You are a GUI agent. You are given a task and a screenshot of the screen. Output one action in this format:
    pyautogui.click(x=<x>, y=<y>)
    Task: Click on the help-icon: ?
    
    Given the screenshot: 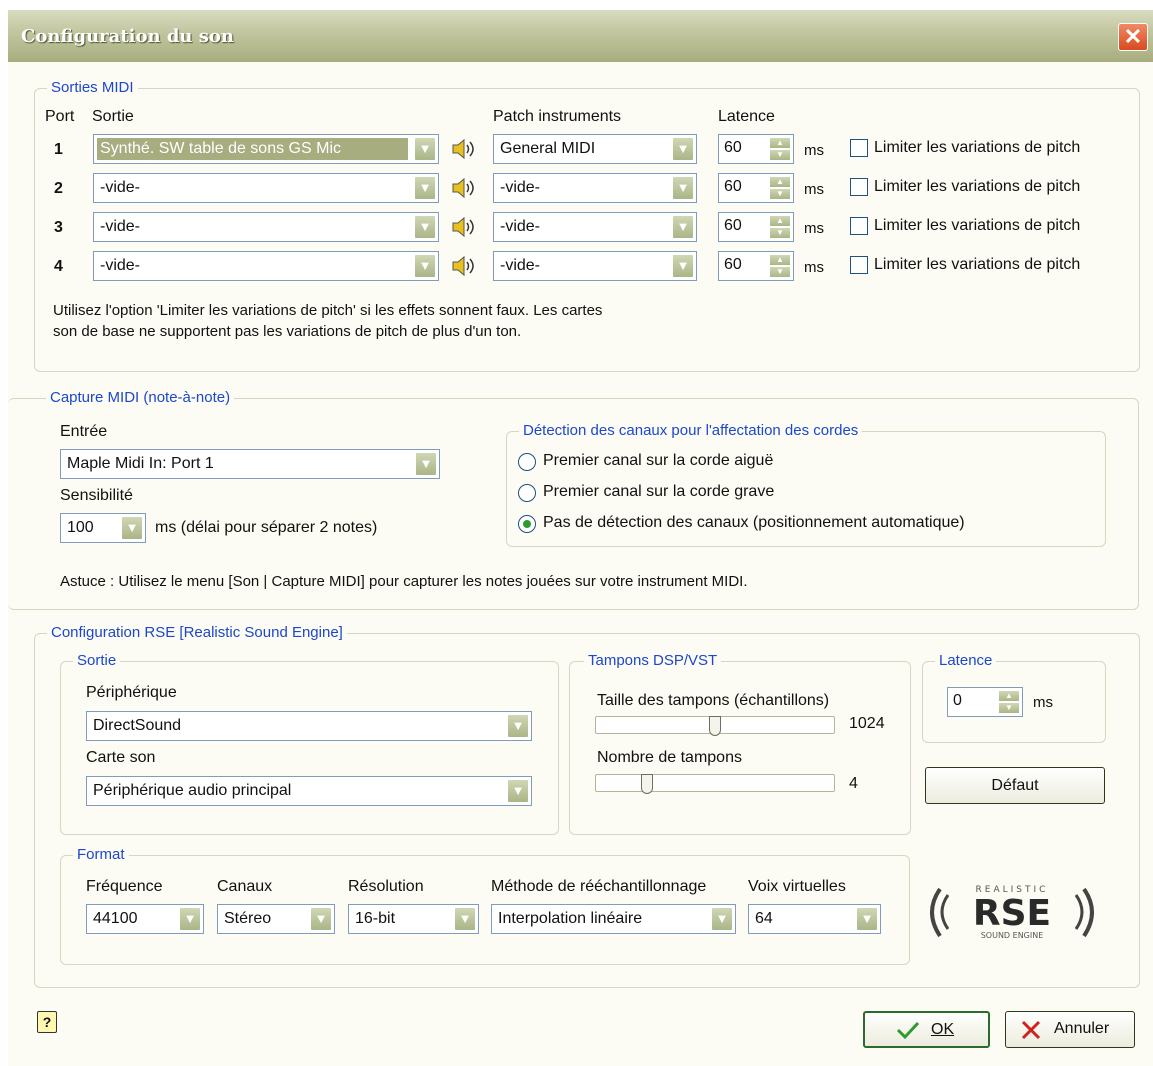 What is the action you would take?
    pyautogui.click(x=47, y=1022)
    